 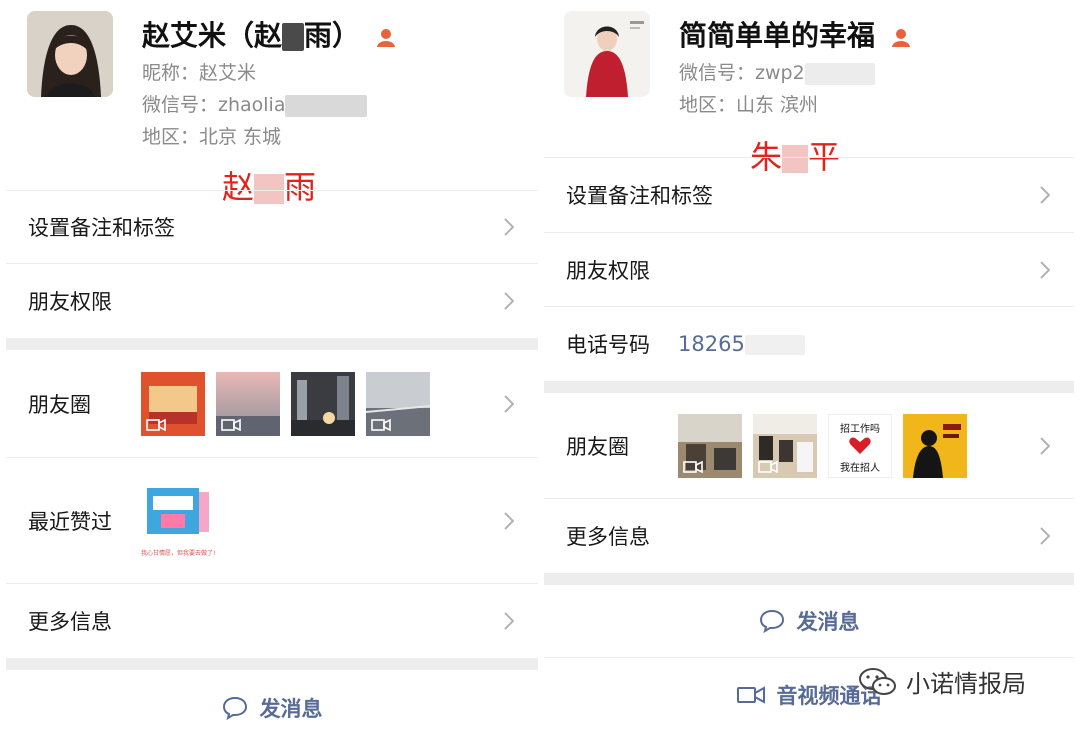 I want to click on contact-name-part2: 雨）, so click(x=332, y=35).